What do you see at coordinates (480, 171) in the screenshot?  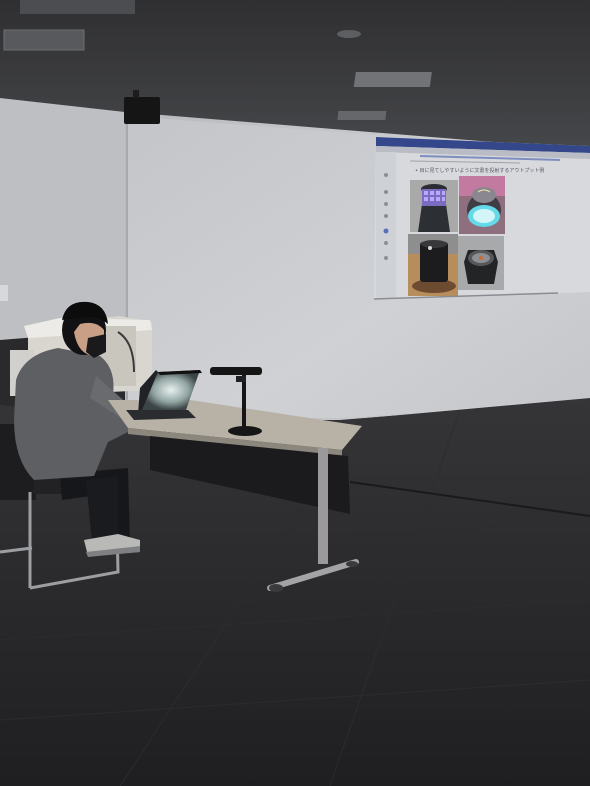 I see `projected-slide-heading: • 目に見てしやすいように文書を投射するアウトプット例` at bounding box center [480, 171].